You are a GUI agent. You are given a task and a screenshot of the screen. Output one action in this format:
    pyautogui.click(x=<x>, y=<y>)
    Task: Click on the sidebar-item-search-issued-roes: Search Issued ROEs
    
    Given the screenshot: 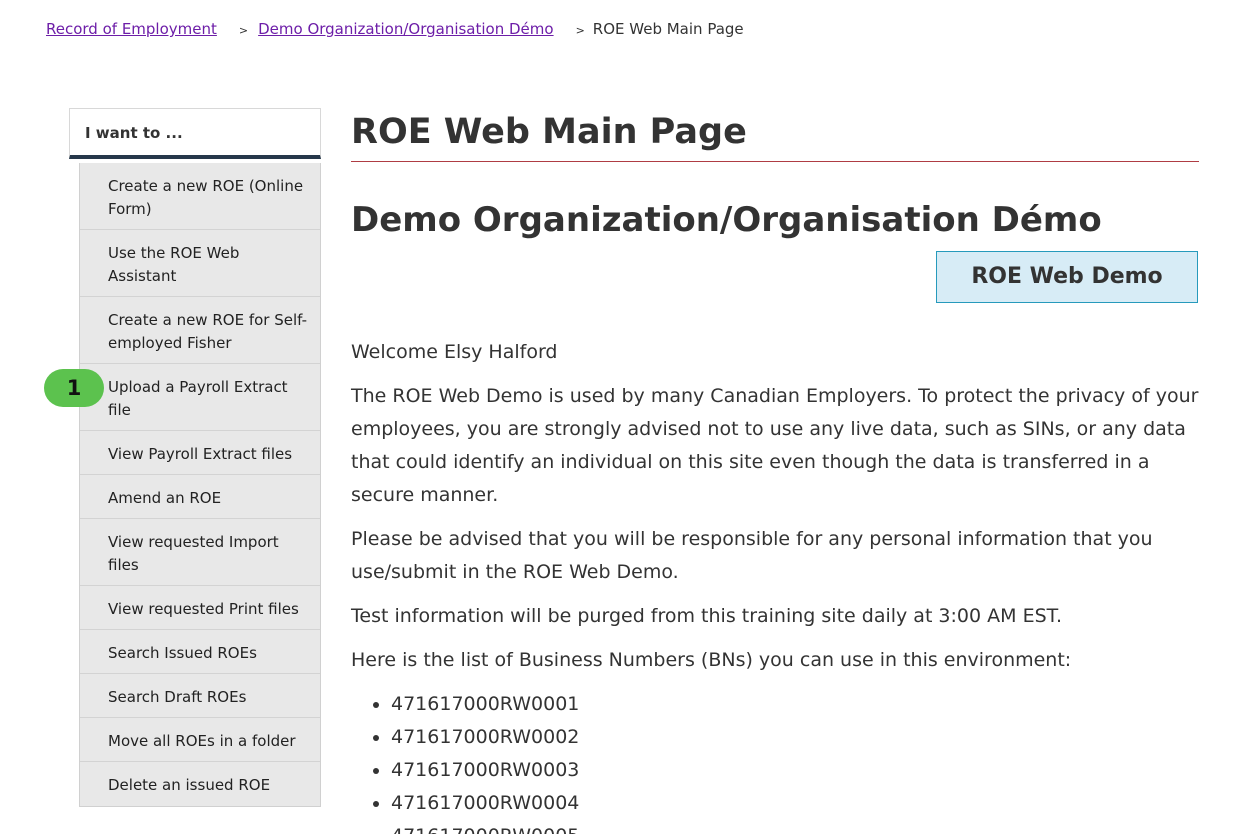 What is the action you would take?
    pyautogui.click(x=200, y=652)
    